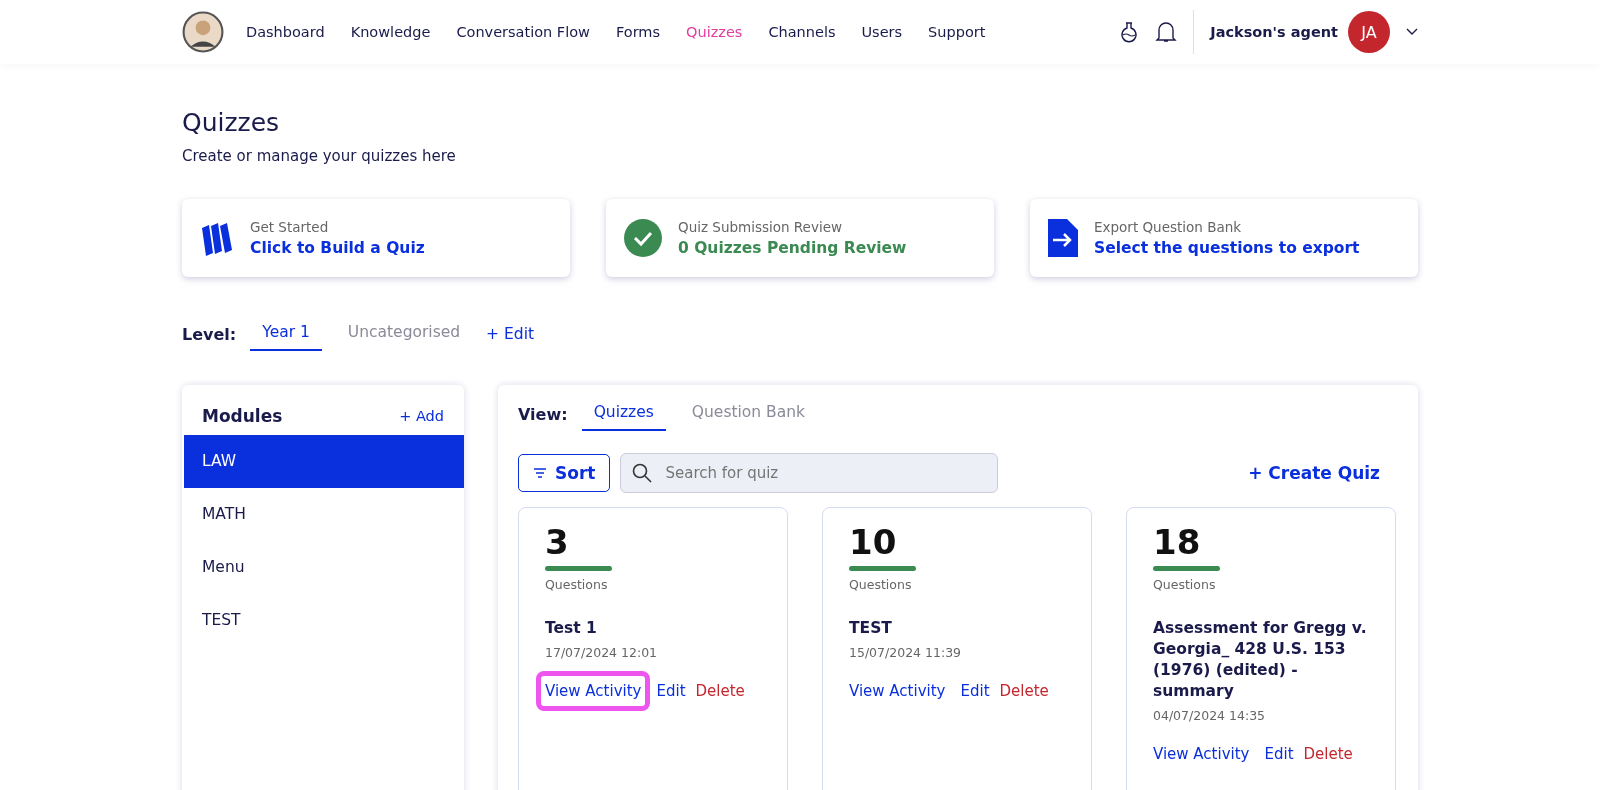 Image resolution: width=1600 pixels, height=790 pixels. I want to click on shortcut-link: 0 Quizzes Pending Review, so click(792, 248).